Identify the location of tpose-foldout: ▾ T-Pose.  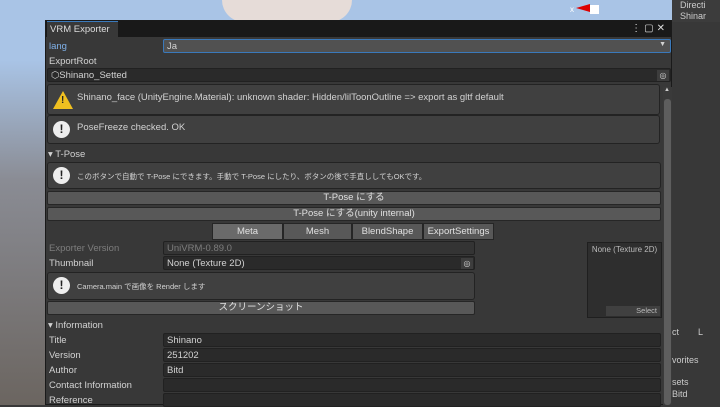
(66, 154).